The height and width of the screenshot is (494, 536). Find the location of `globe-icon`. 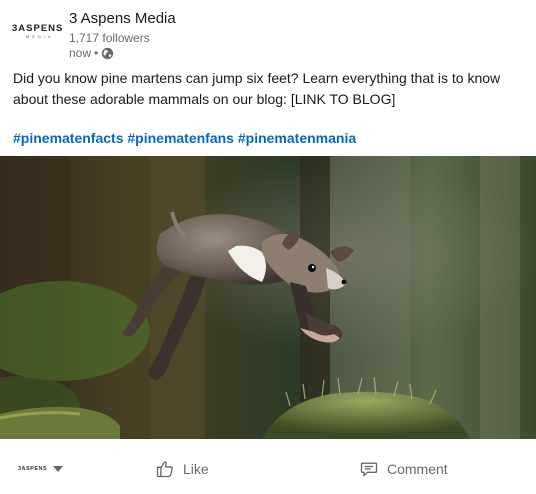

globe-icon is located at coordinates (108, 53).